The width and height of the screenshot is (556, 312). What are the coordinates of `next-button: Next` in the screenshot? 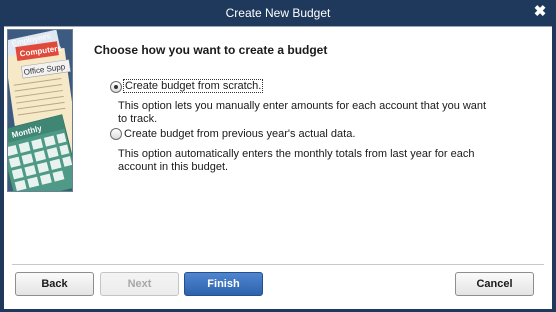 It's located at (139, 284).